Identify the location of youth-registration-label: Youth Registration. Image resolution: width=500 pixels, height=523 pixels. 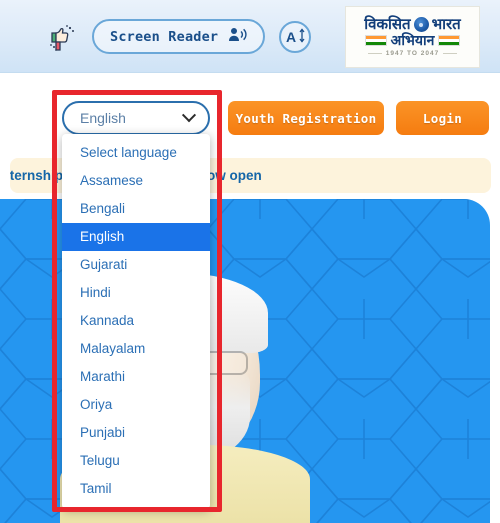
(306, 118).